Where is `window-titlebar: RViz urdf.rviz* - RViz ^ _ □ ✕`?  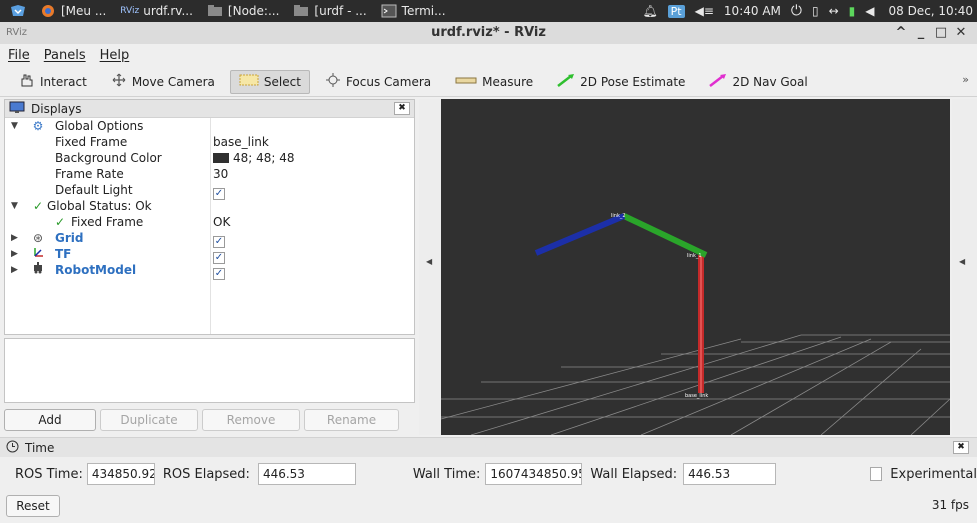 window-titlebar: RViz urdf.rviz* - RViz ^ _ □ ✕ is located at coordinates (488, 33).